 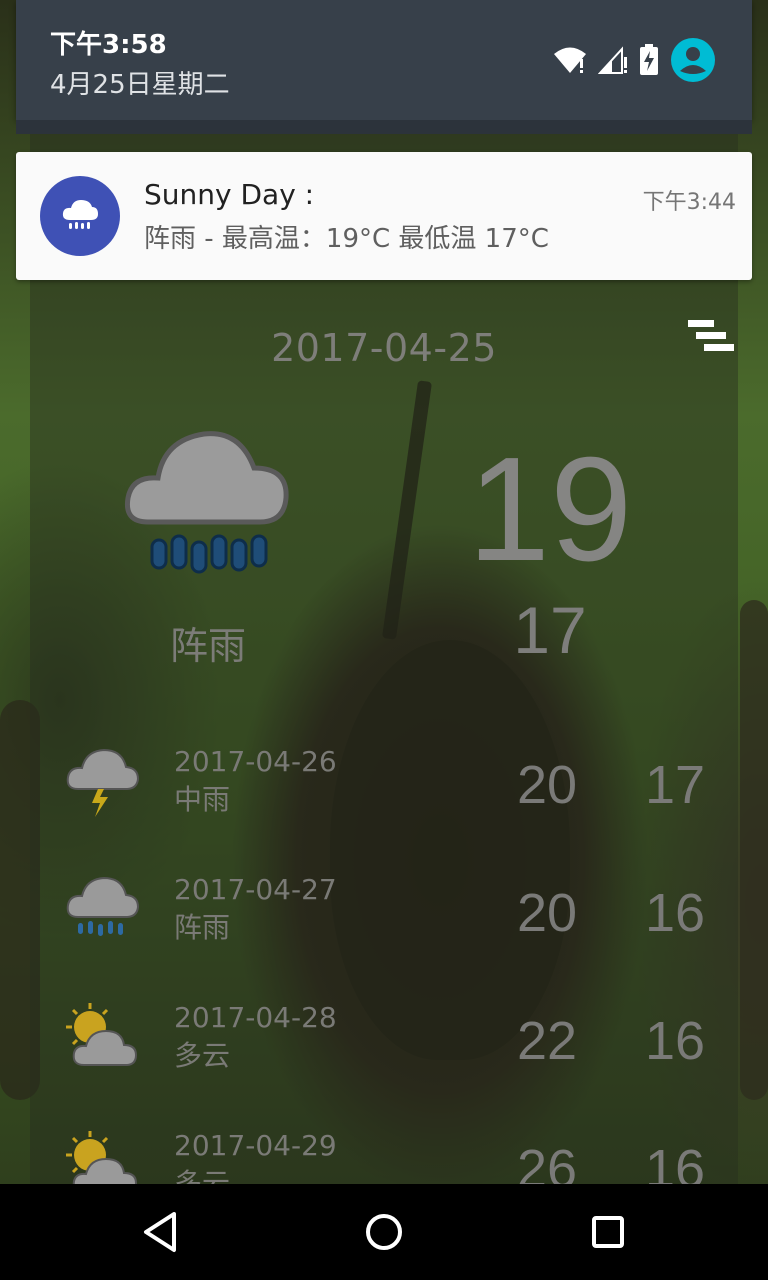 What do you see at coordinates (160, 1232) in the screenshot?
I see `back-button` at bounding box center [160, 1232].